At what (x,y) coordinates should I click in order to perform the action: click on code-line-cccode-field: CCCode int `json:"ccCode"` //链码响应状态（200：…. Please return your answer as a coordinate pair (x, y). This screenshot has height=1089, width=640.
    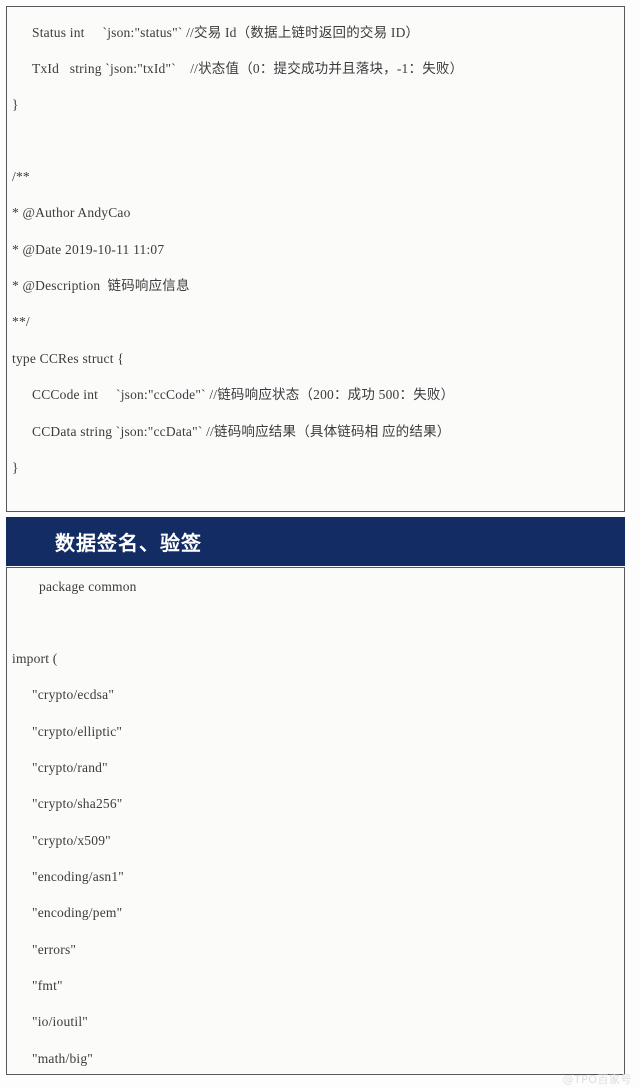
    Looking at the image, I should click on (243, 394).